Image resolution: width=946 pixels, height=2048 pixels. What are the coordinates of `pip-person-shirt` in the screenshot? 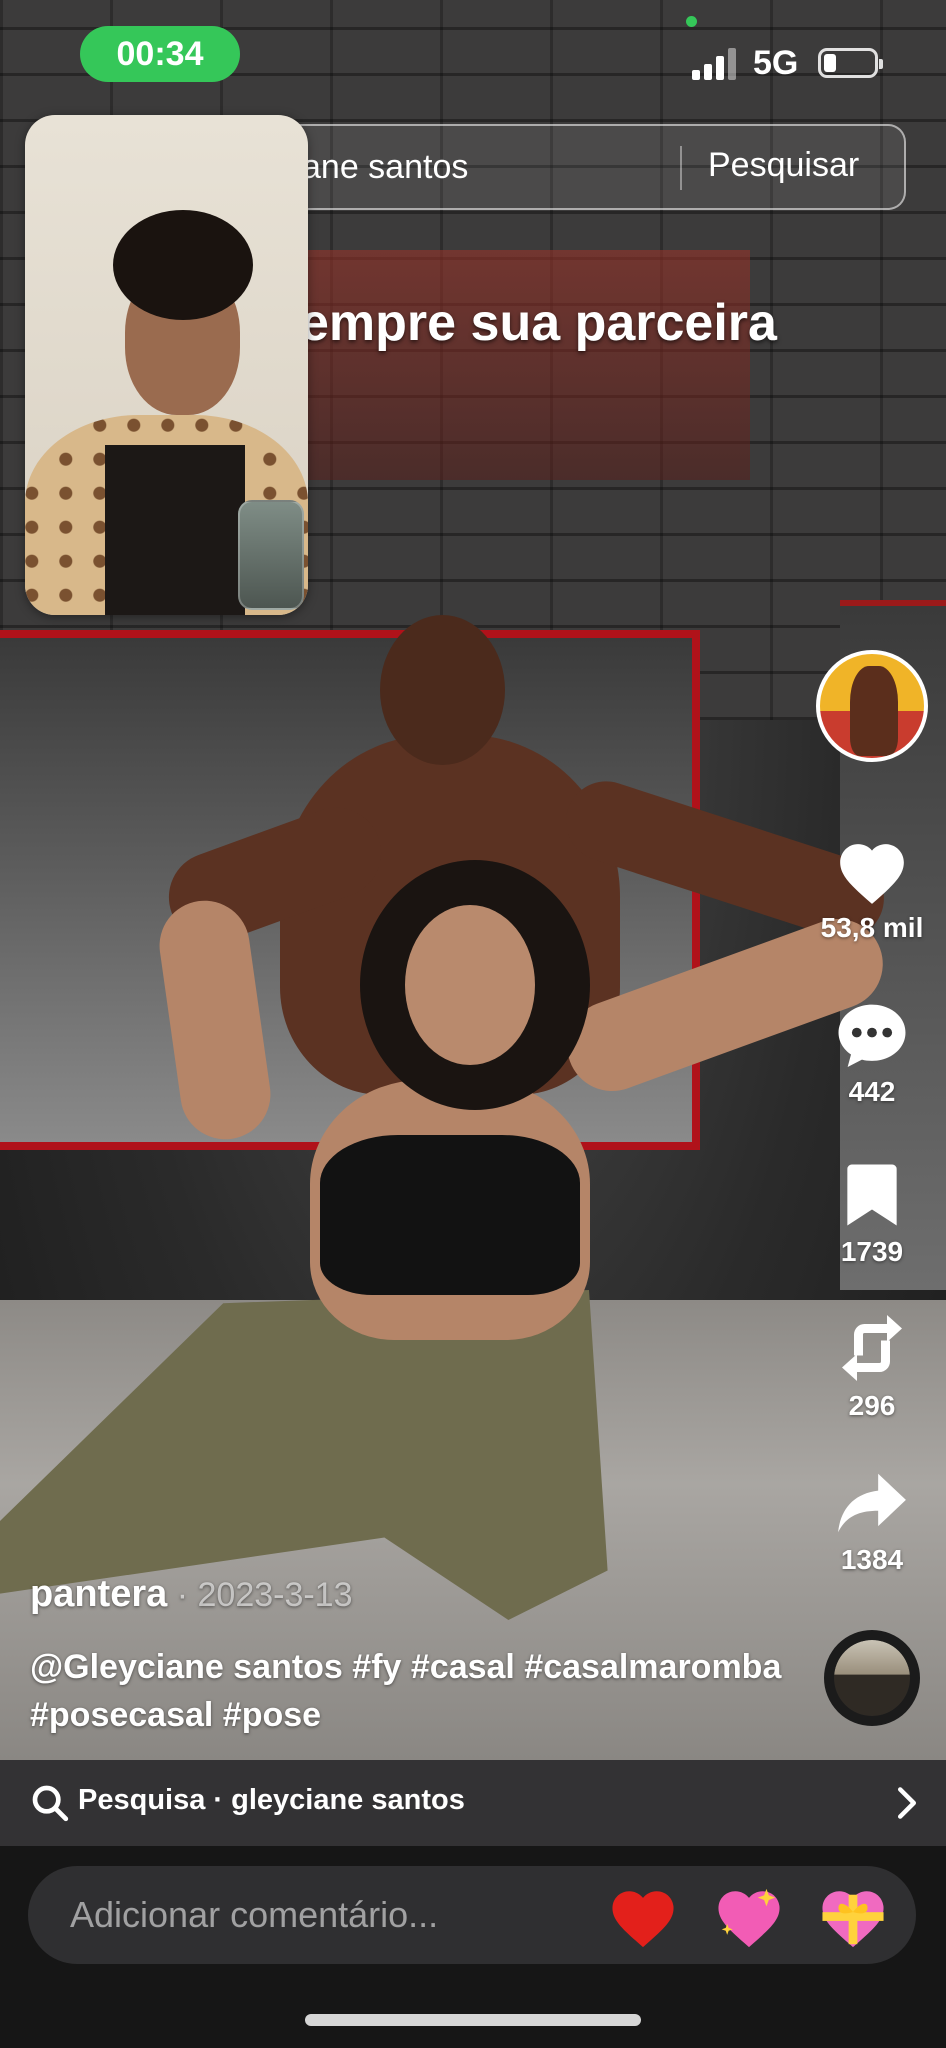 It's located at (175, 530).